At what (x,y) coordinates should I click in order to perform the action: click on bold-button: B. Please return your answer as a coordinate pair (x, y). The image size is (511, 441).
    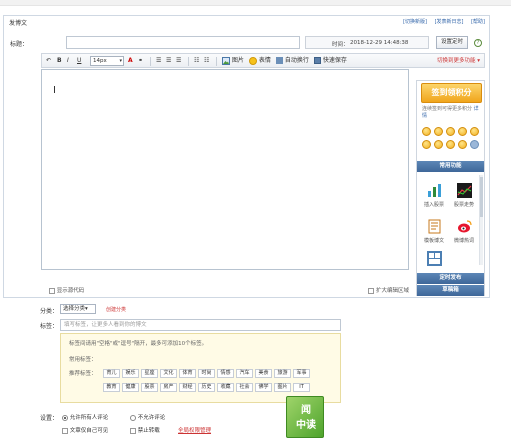
    Looking at the image, I should click on (59, 61).